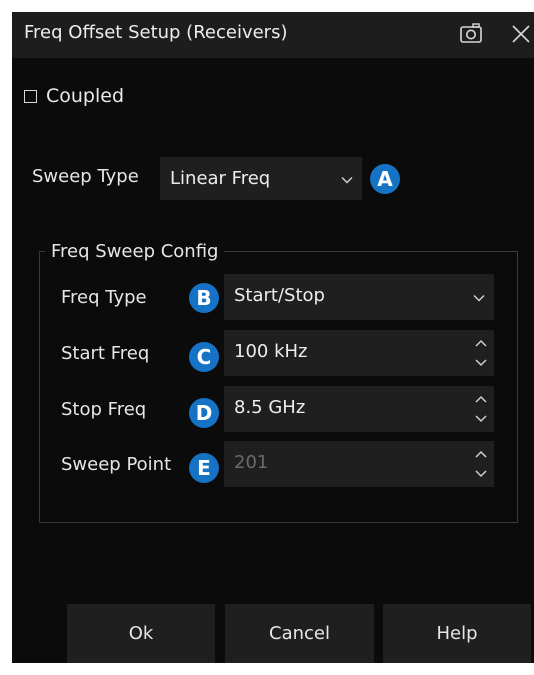  What do you see at coordinates (359, 297) in the screenshot?
I see `freq-type-dropdown: Start/Stop` at bounding box center [359, 297].